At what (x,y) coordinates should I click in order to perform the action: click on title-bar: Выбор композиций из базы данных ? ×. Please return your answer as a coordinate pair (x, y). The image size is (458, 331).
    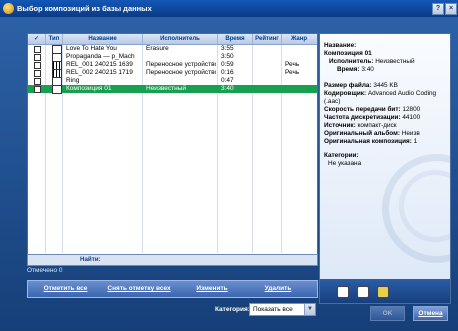
    Looking at the image, I should click on (229, 8).